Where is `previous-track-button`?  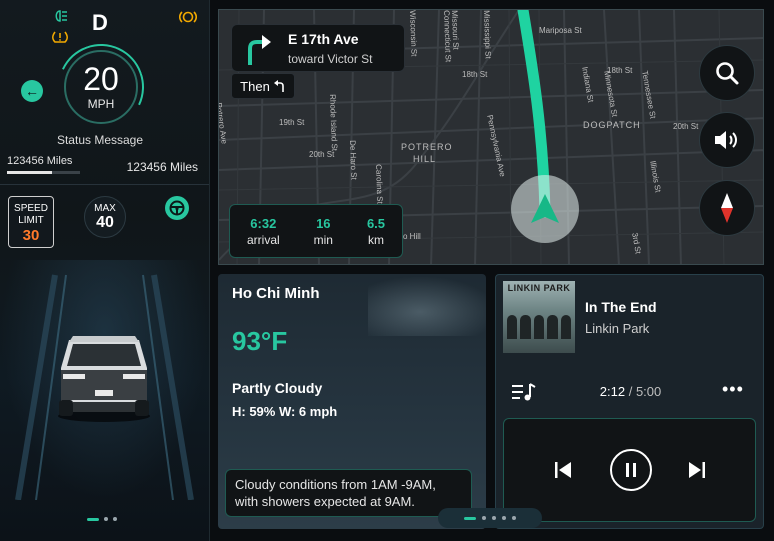 previous-track-button is located at coordinates (563, 470).